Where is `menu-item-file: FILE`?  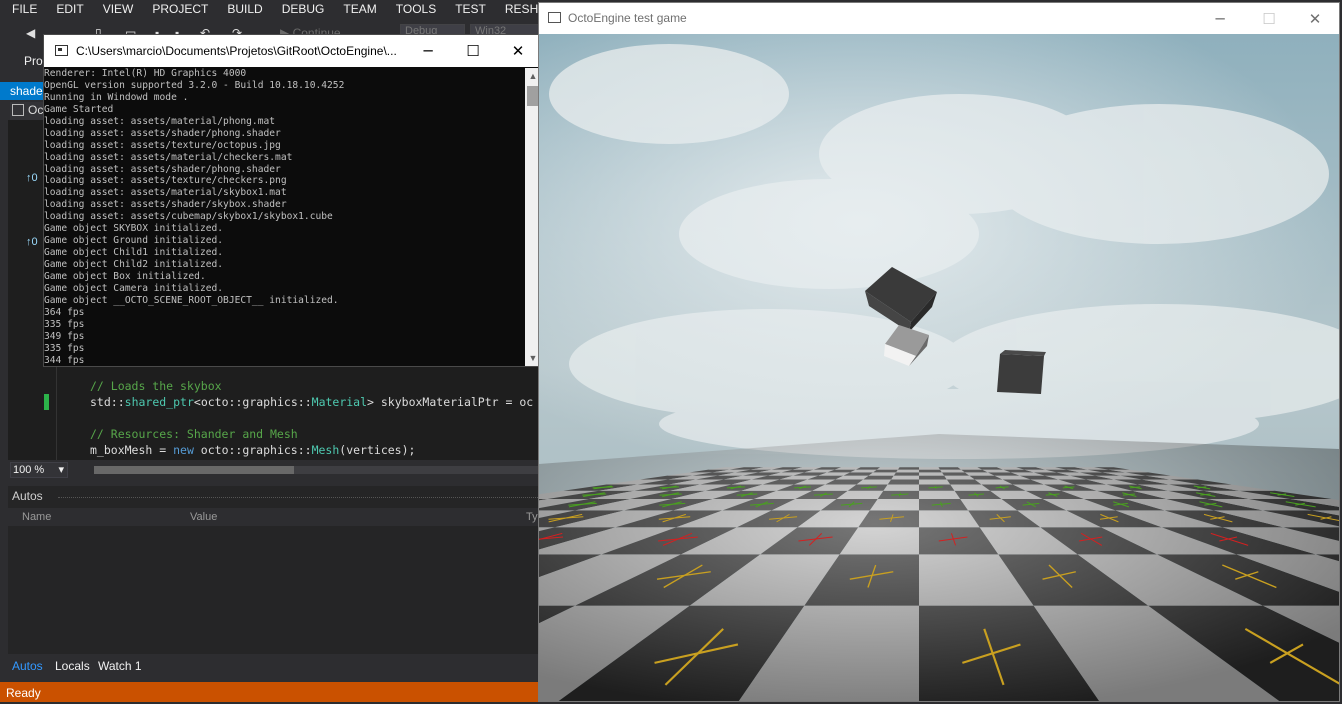
menu-item-file: FILE is located at coordinates (22, 10).